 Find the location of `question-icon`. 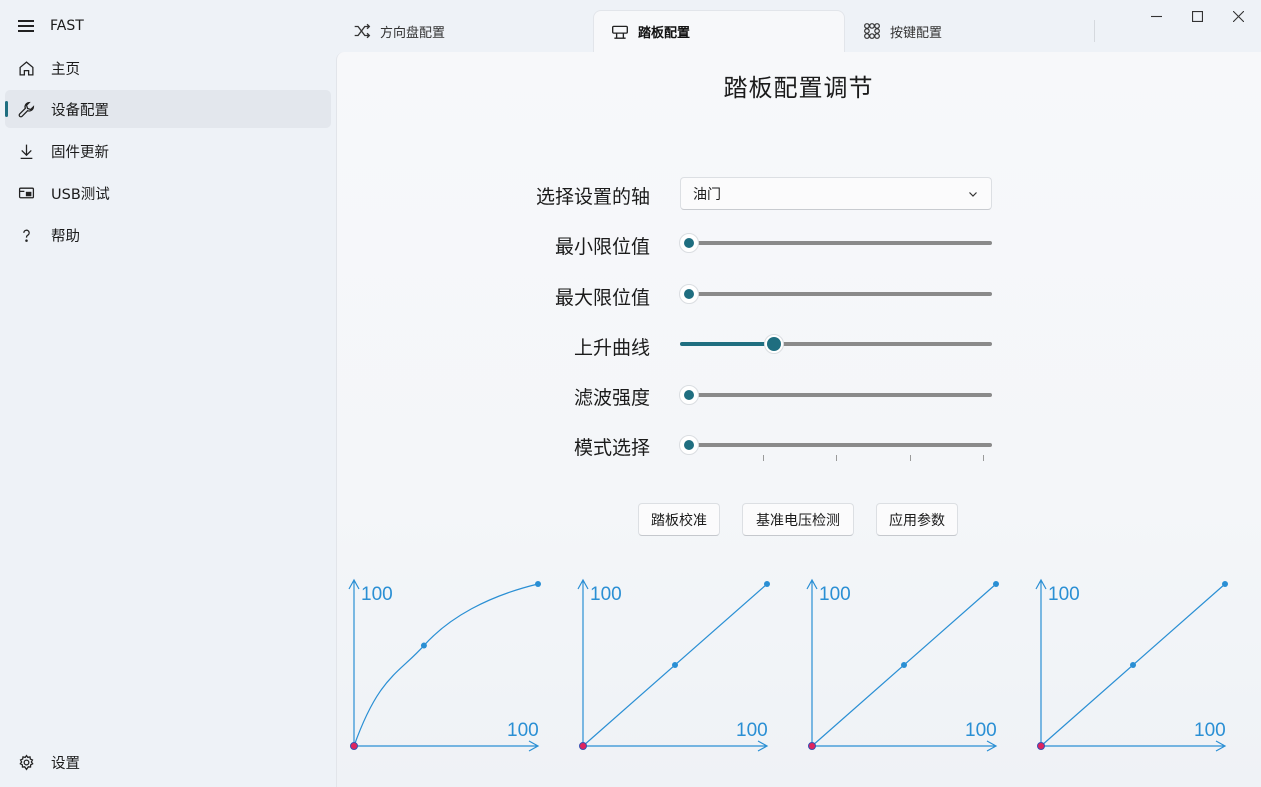

question-icon is located at coordinates (26, 235).